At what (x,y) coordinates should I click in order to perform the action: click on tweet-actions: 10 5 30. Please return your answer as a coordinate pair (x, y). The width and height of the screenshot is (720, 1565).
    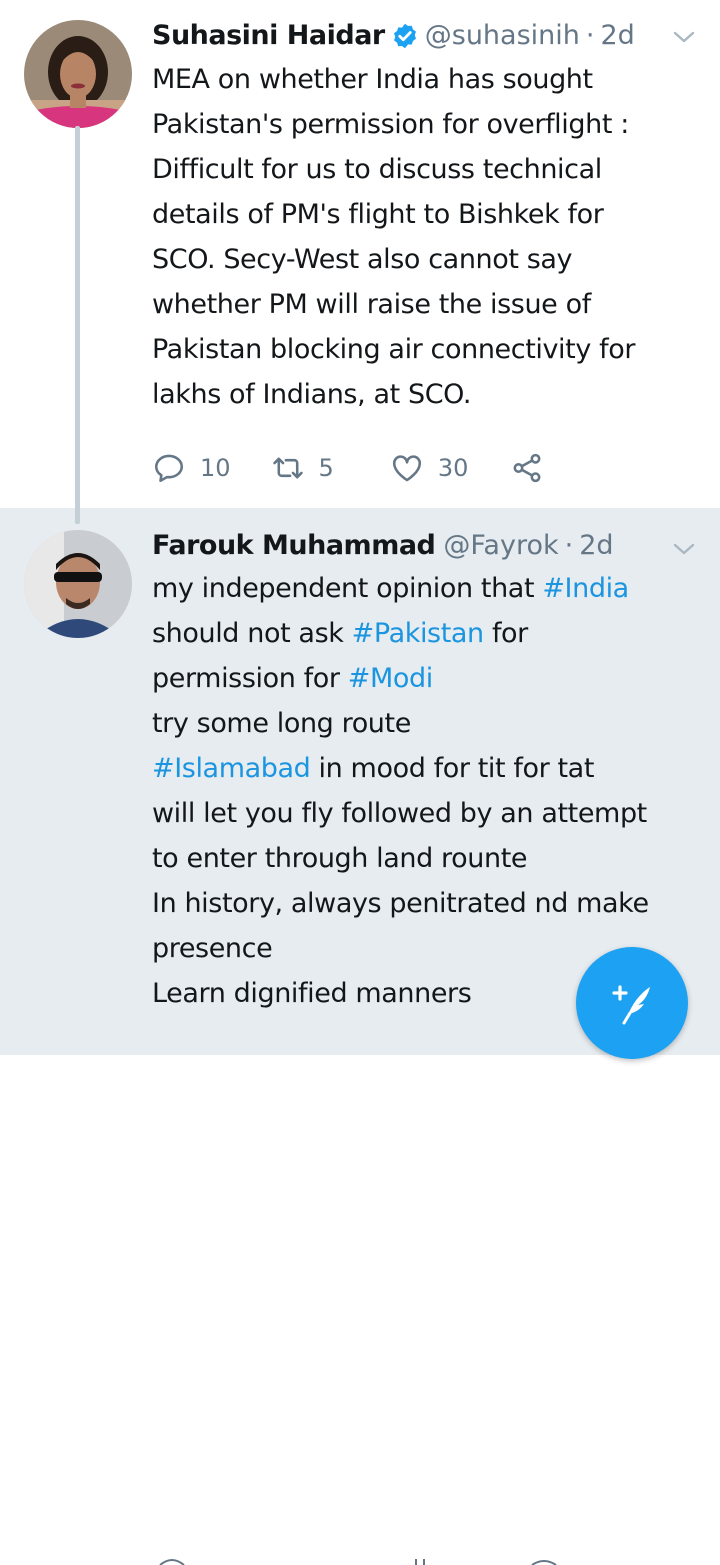
    Looking at the image, I should click on (362, 468).